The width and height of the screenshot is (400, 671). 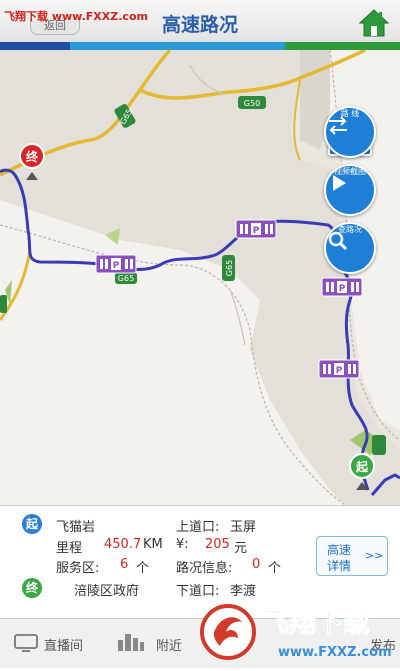 I want to click on play-icon, so click(x=339, y=183).